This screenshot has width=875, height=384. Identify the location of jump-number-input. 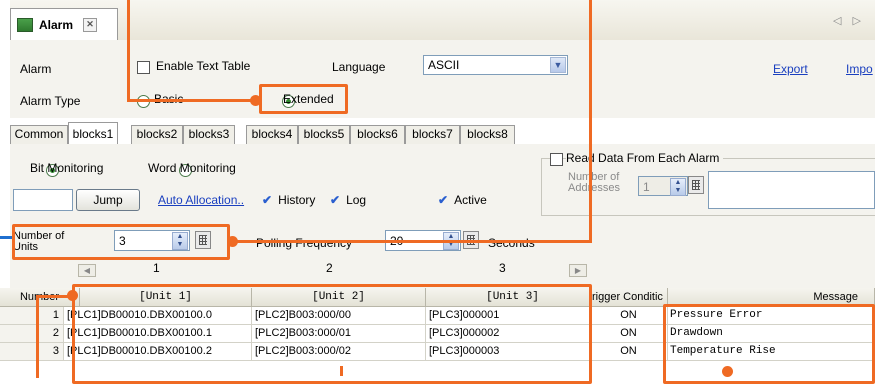
(43, 200).